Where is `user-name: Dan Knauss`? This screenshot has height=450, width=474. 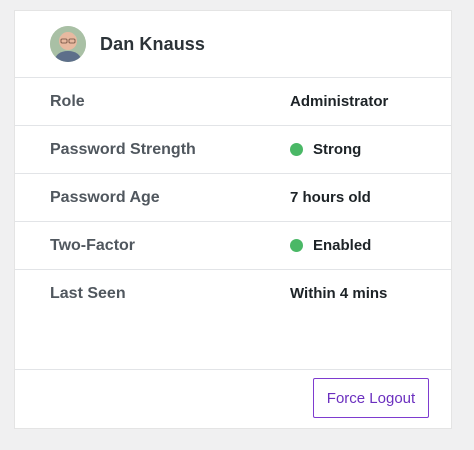
user-name: Dan Knauss is located at coordinates (153, 43).